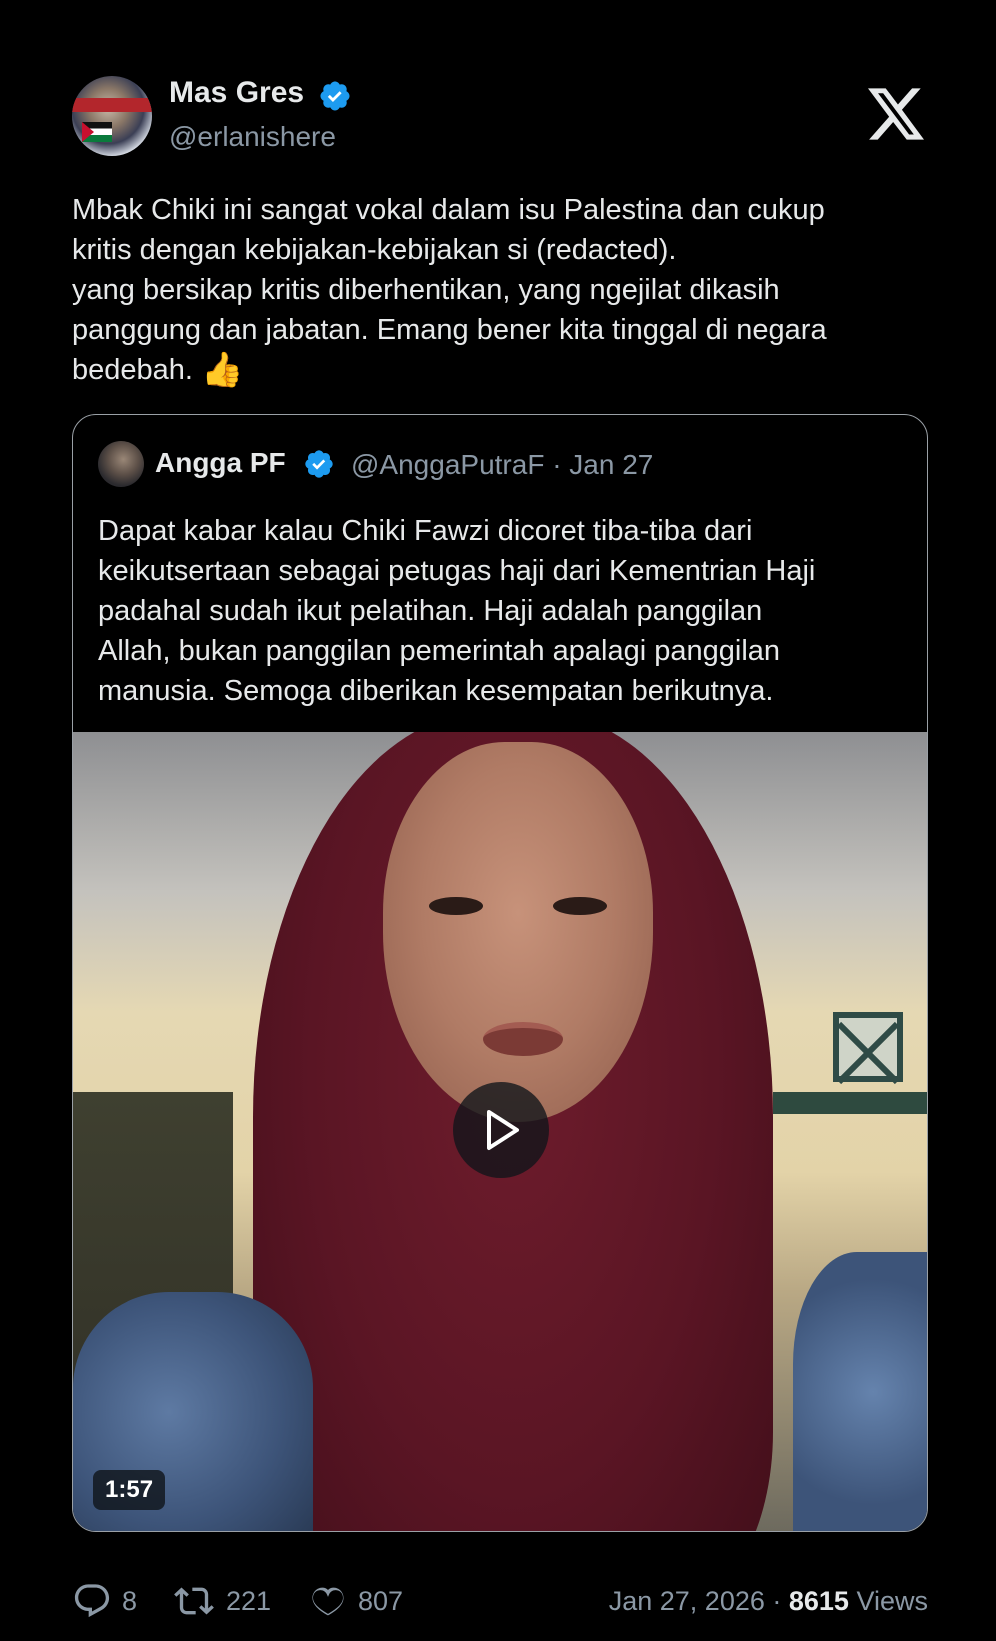  Describe the element at coordinates (194, 1601) in the screenshot. I see `retweet-icon` at that location.